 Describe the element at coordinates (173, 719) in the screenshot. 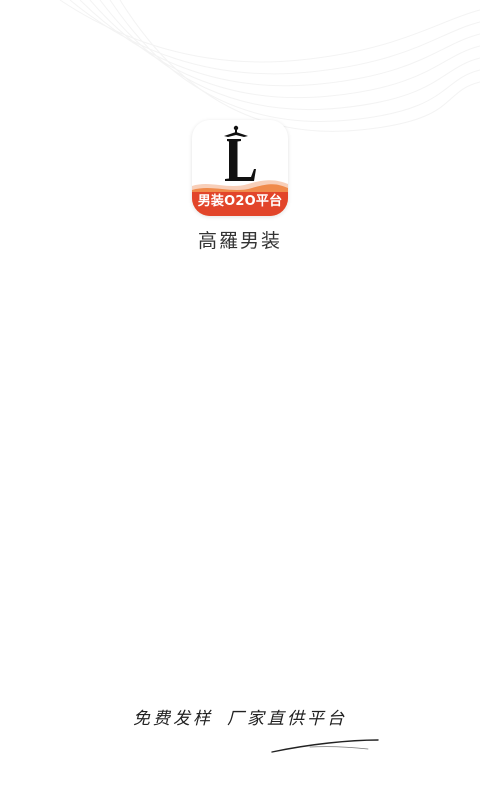

I see `slogan-part-1: 免费发样` at that location.